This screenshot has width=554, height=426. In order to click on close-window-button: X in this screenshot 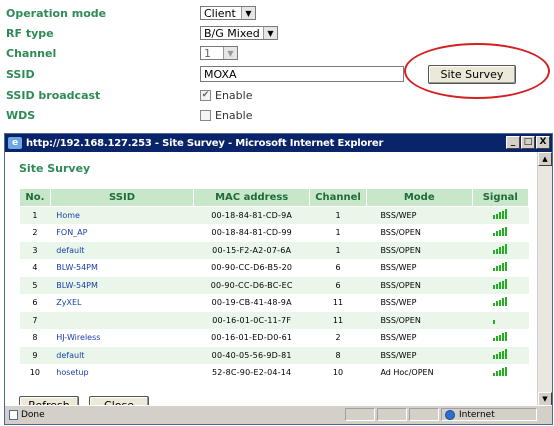, I will do `click(543, 142)`.